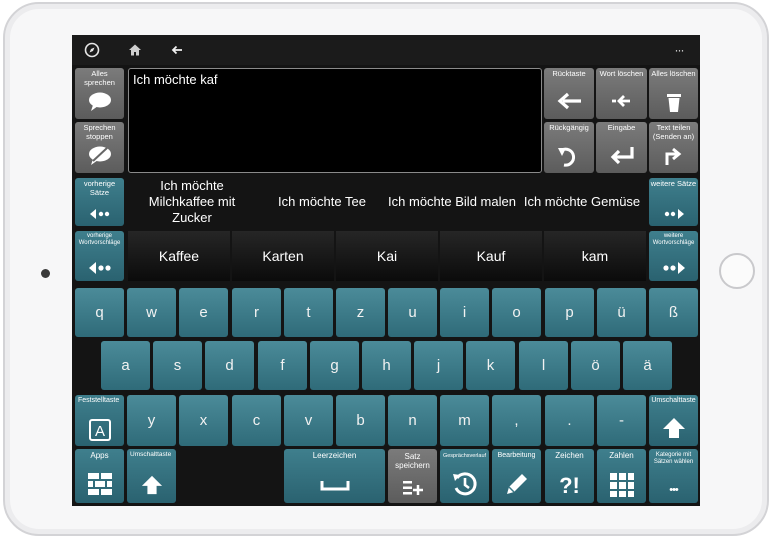  What do you see at coordinates (516, 484) in the screenshot?
I see `pencil-icon` at bounding box center [516, 484].